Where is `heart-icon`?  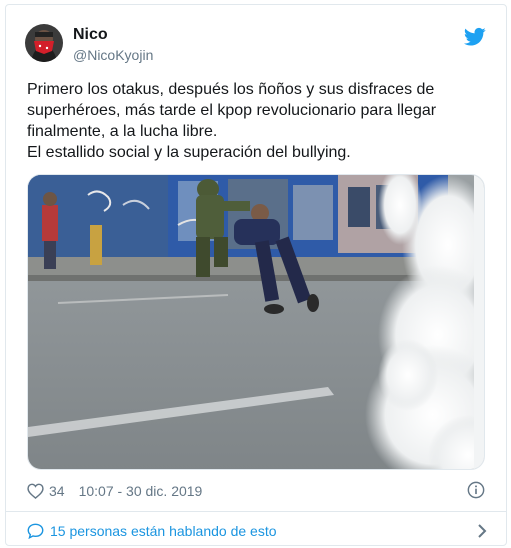 heart-icon is located at coordinates (35, 491).